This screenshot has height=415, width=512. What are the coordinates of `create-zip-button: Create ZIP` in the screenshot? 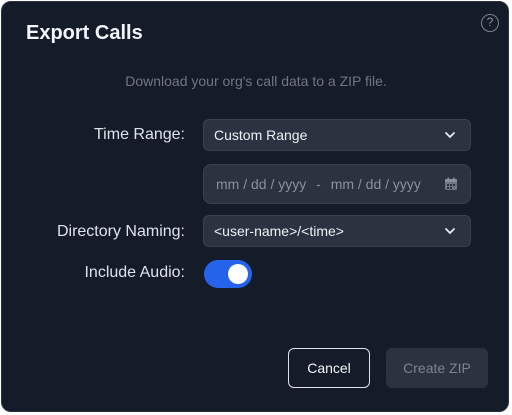 It's located at (437, 368).